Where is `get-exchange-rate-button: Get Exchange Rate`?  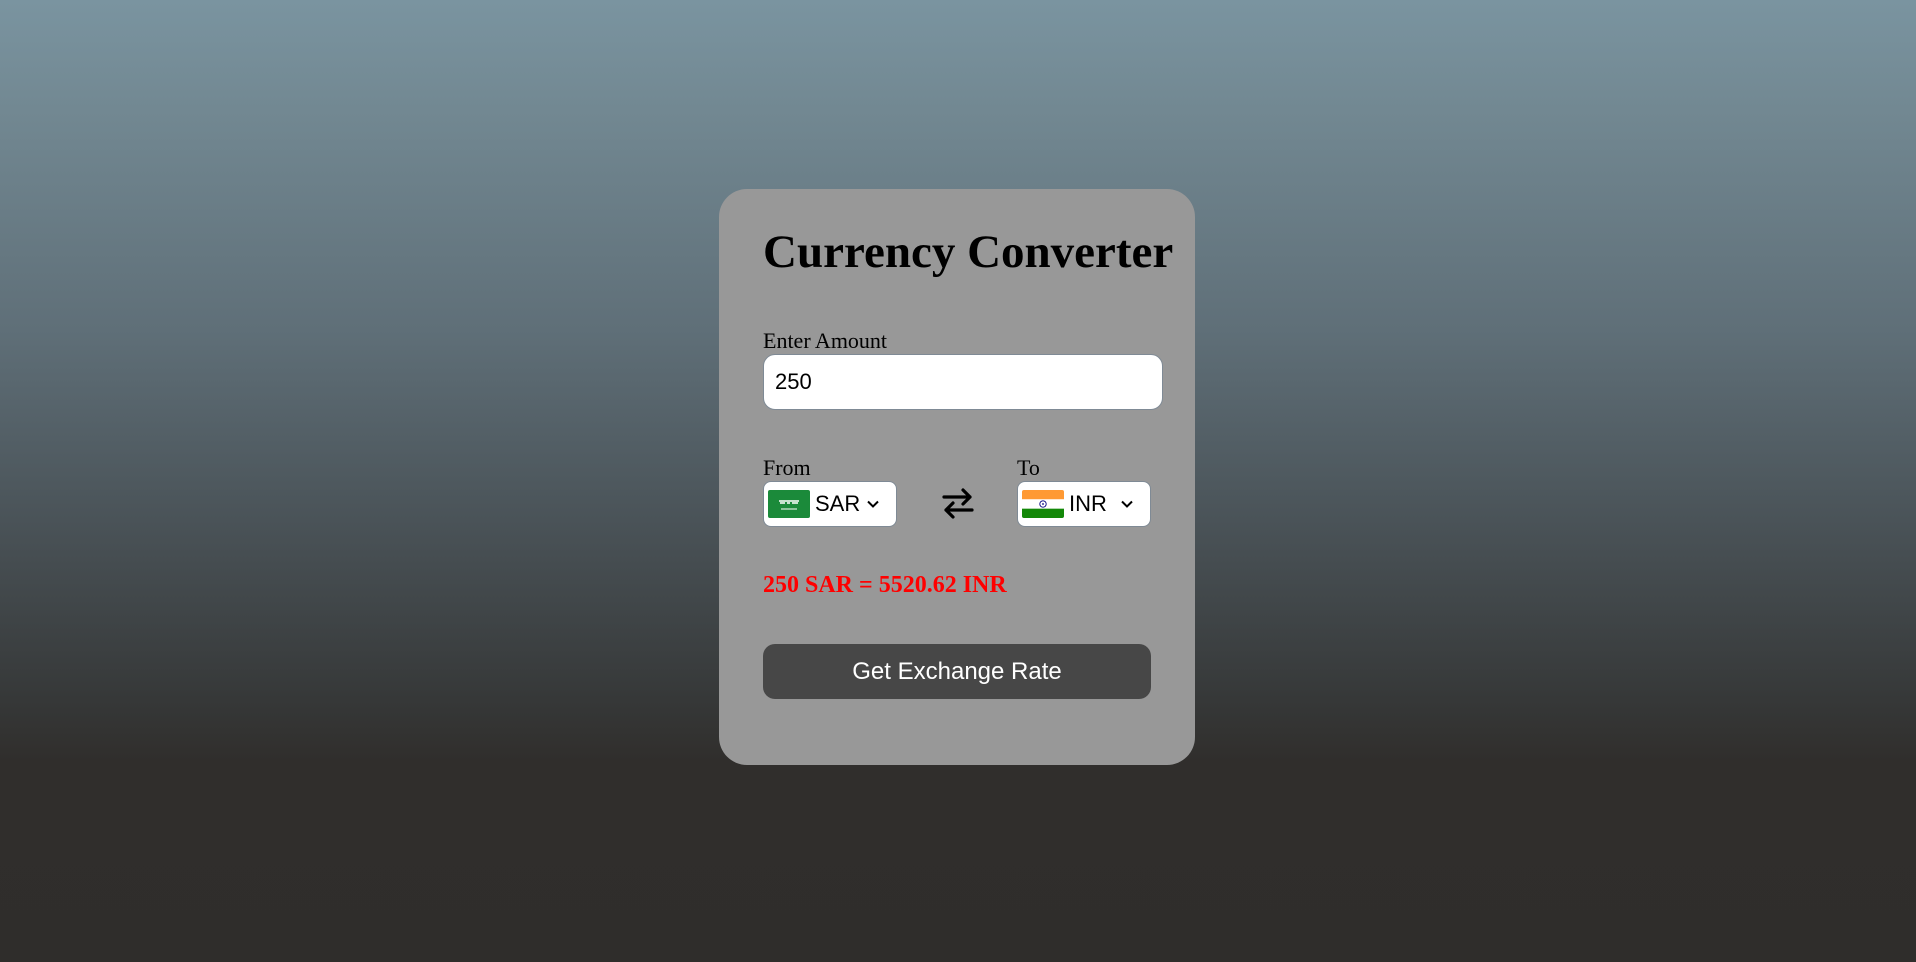 get-exchange-rate-button: Get Exchange Rate is located at coordinates (957, 671).